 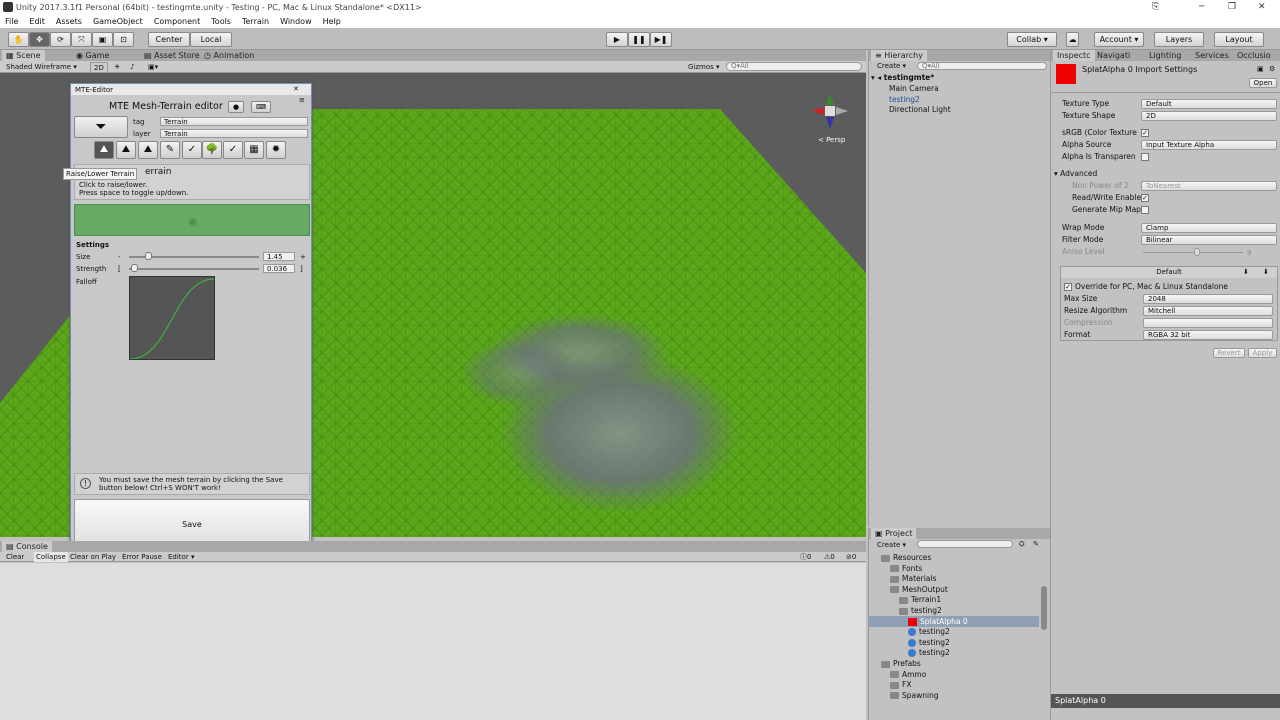 I want to click on tab-inspector: Inspectc, so click(x=1074, y=55).